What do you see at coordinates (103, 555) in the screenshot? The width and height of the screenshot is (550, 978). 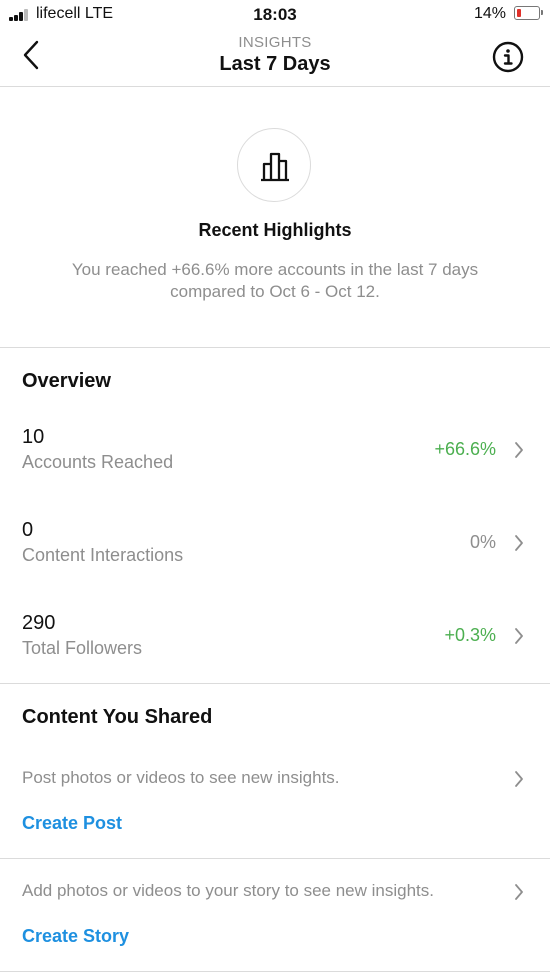 I see `metric-label: Content Interactions` at bounding box center [103, 555].